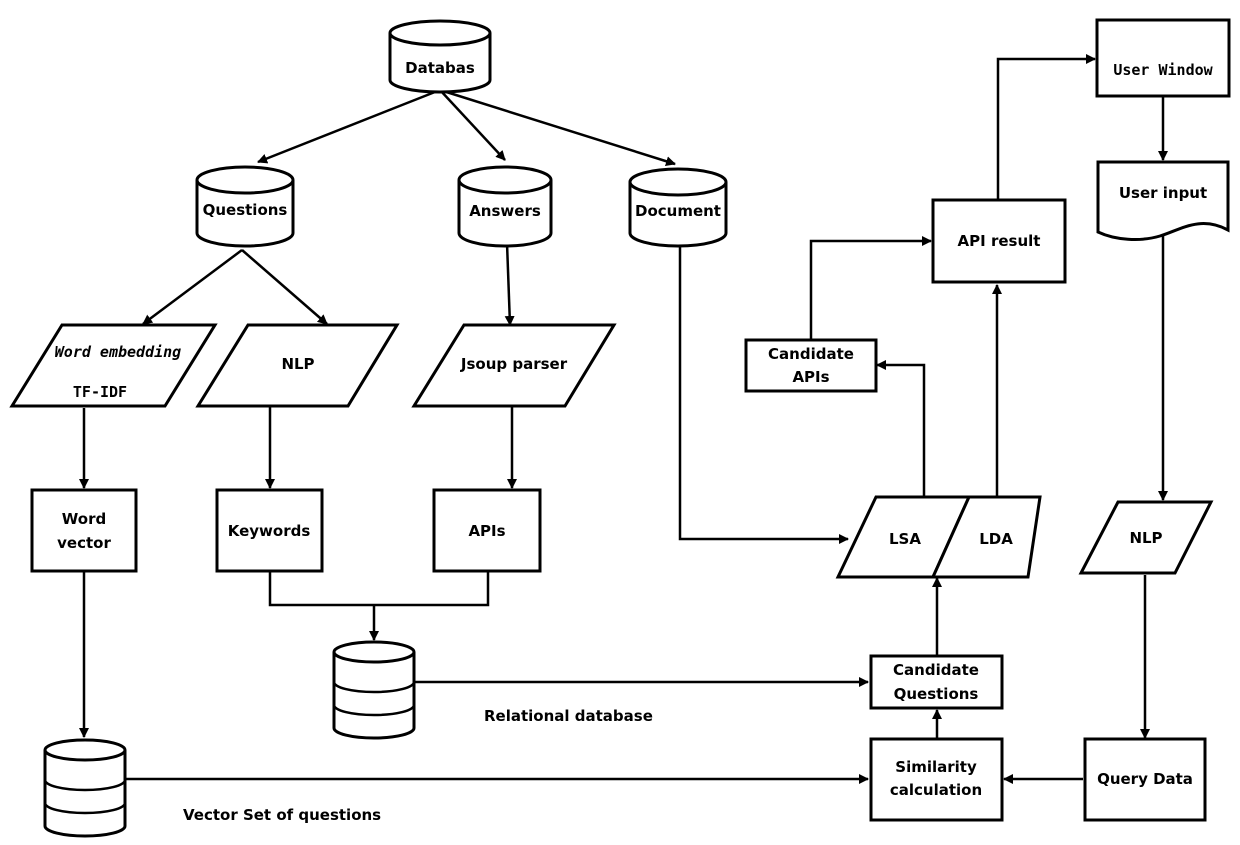  I want to click on user-window-node: User Window, so click(1163, 58).